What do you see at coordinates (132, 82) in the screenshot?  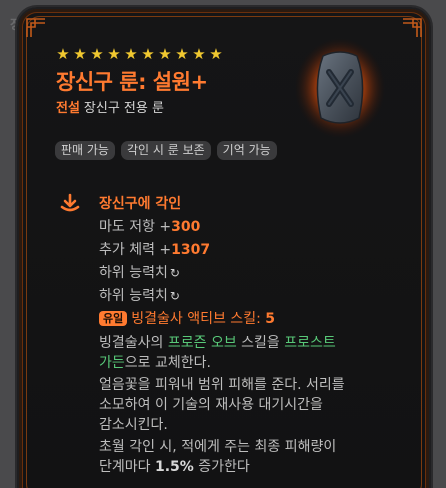 I see `item-name: 장신구 룬: 설원+` at bounding box center [132, 82].